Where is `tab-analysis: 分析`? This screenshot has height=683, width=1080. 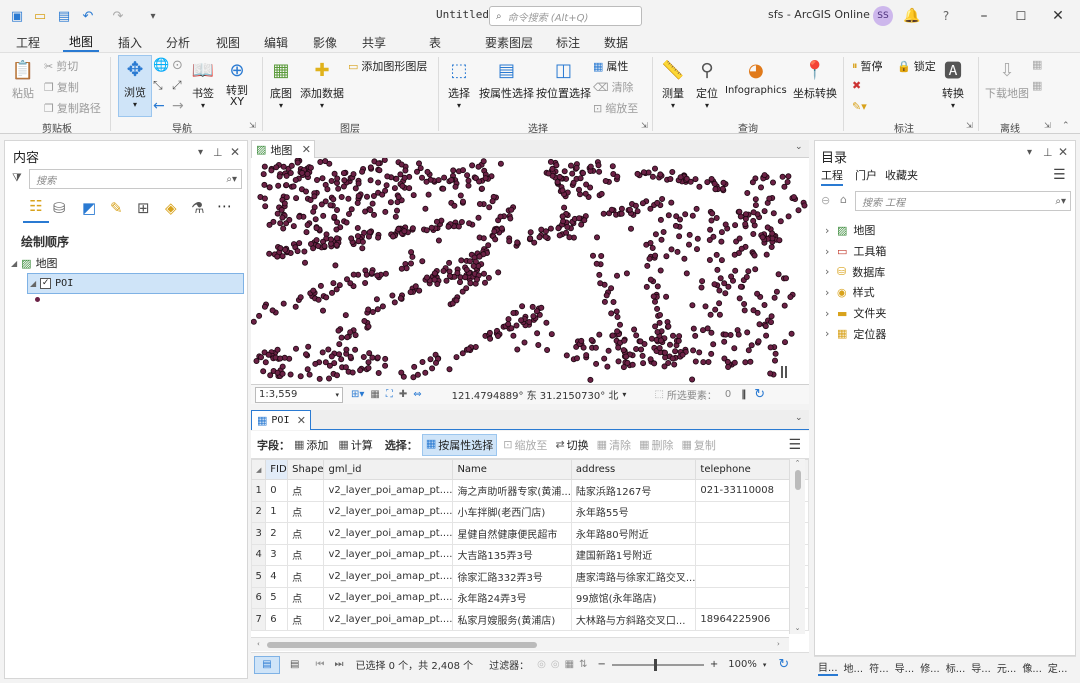
tab-analysis: 分析 is located at coordinates (178, 42).